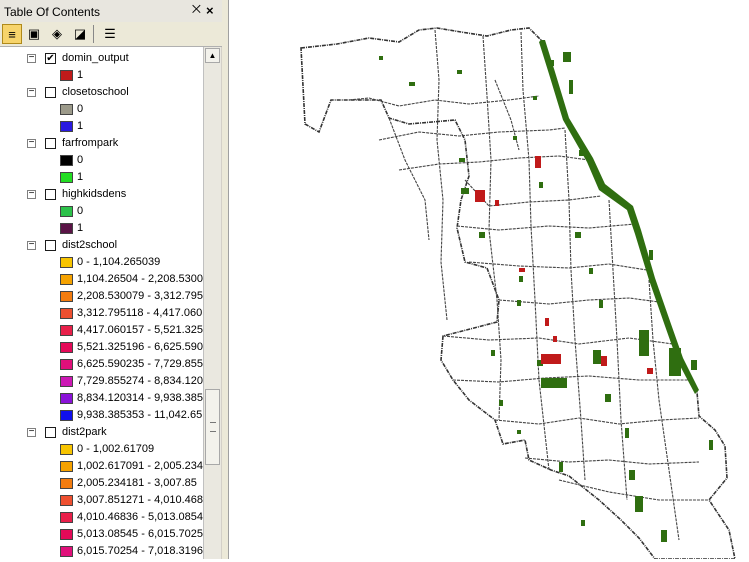 The height and width of the screenshot is (562, 749). I want to click on grip-icon, so click(213, 427).